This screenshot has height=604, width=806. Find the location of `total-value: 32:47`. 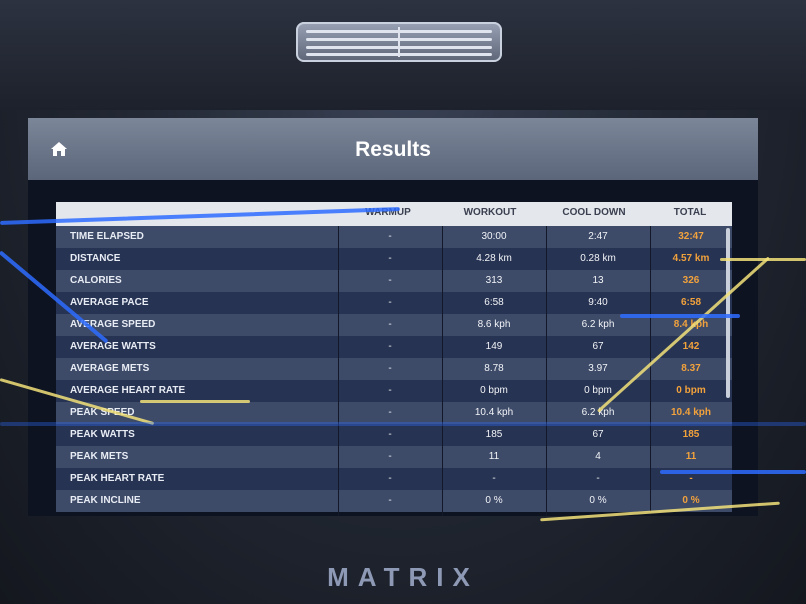

total-value: 32:47 is located at coordinates (691, 236).